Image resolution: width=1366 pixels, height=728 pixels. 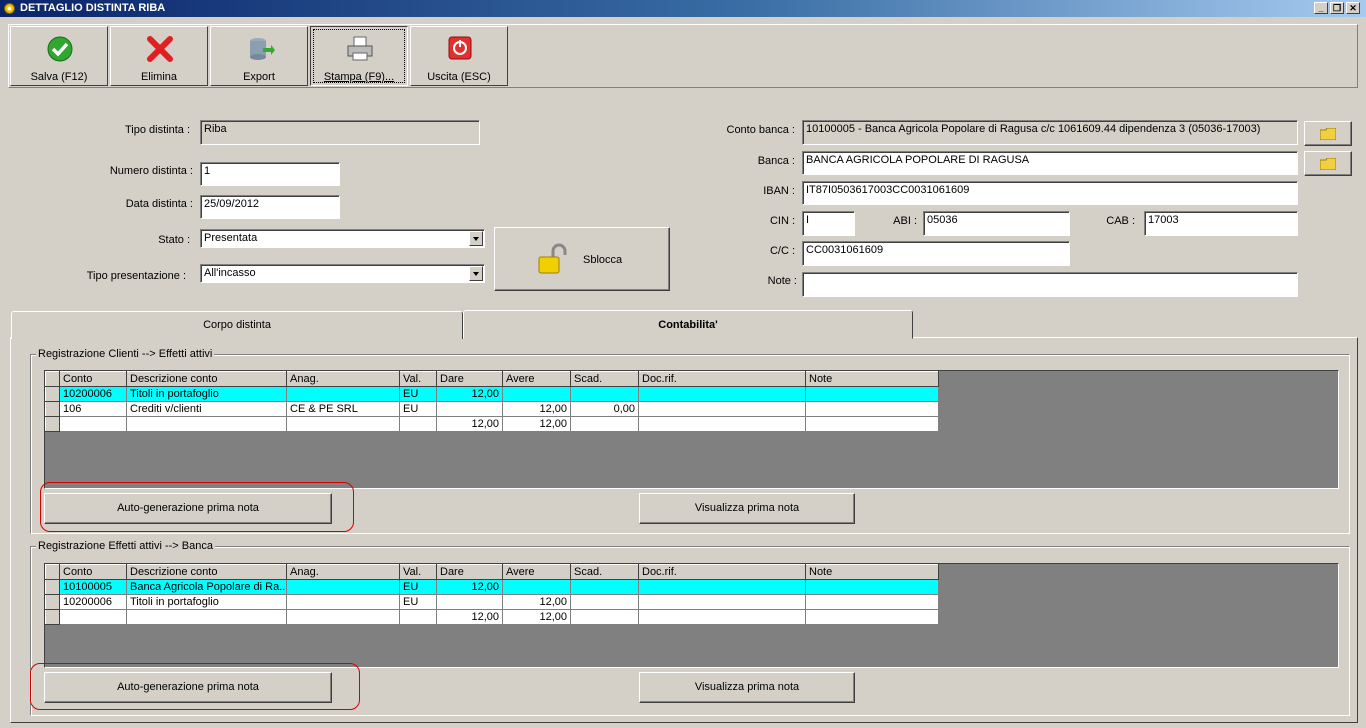 I want to click on section2-view-button: Visualizza prima nota, so click(x=747, y=687).